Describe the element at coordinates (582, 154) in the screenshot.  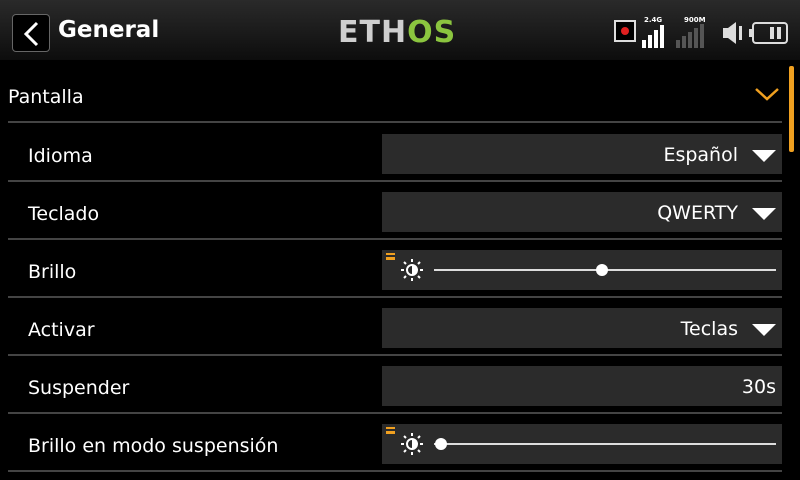
I see `language-dropdown: Español` at that location.